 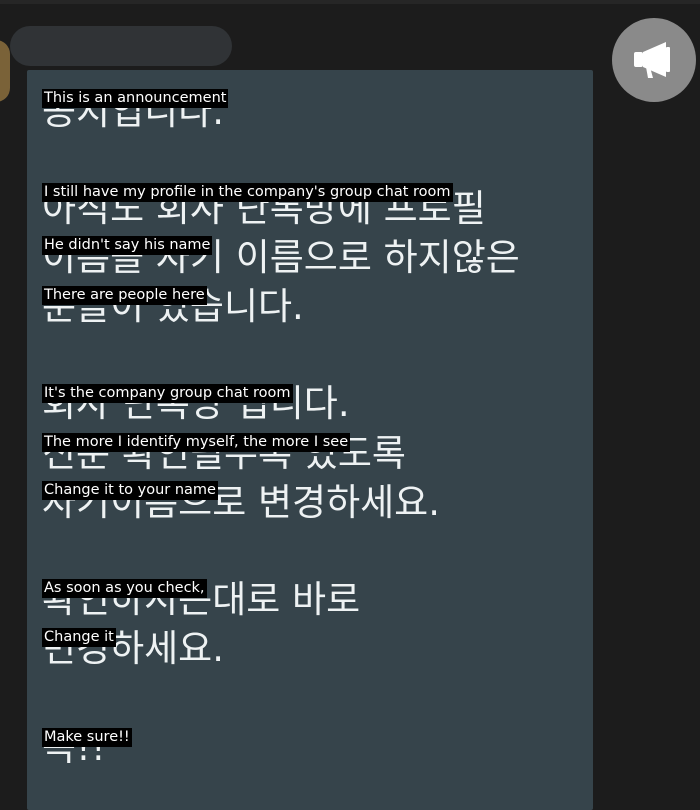 What do you see at coordinates (87, 737) in the screenshot?
I see `translation-caption: Make sure!!` at bounding box center [87, 737].